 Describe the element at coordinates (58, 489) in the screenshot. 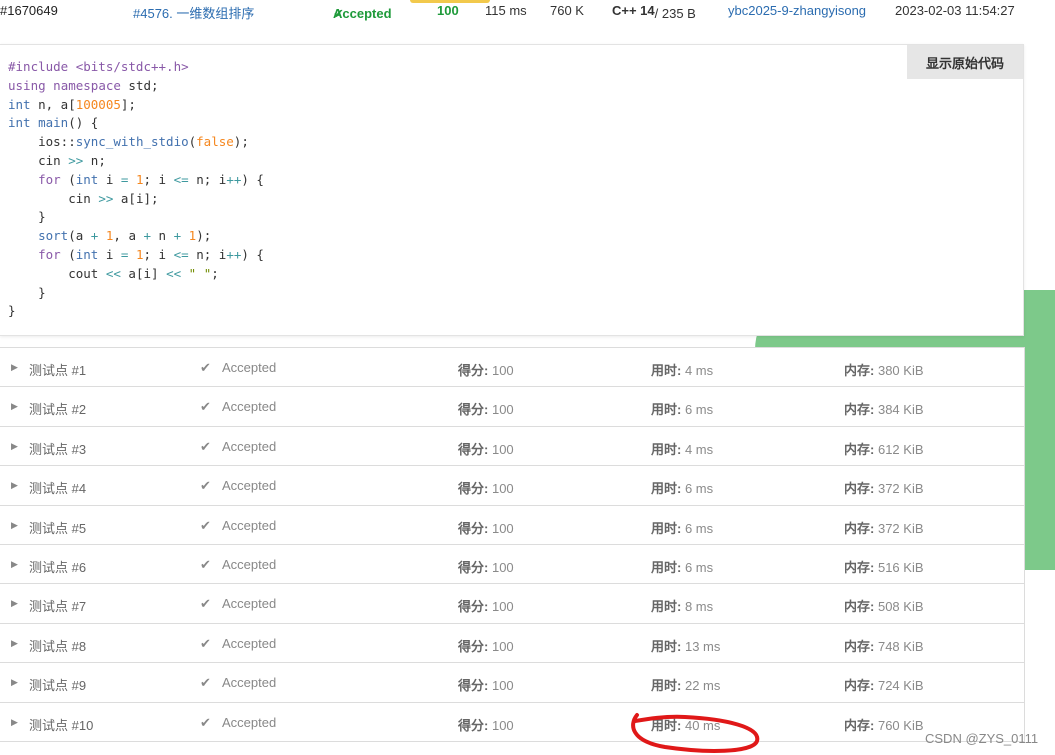

I see `test-case-name: 测试点 #4` at that location.